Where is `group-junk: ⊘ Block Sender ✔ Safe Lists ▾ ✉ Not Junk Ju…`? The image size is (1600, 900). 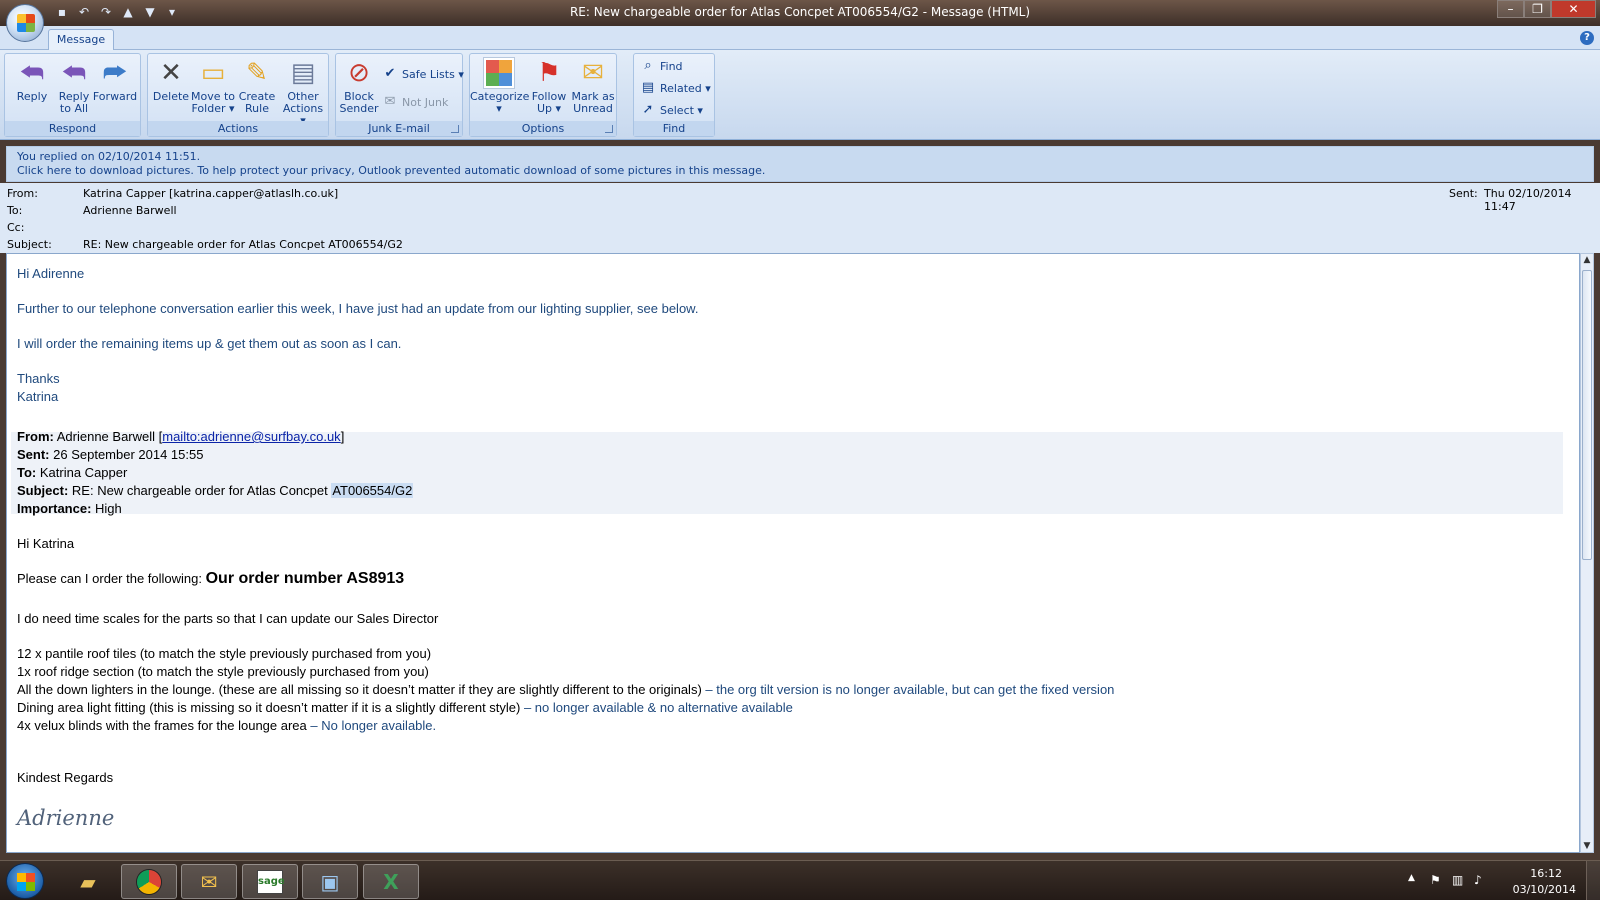
group-junk: ⊘ Block Sender ✔ Safe Lists ▾ ✉ Not Junk Ju… is located at coordinates (399, 95).